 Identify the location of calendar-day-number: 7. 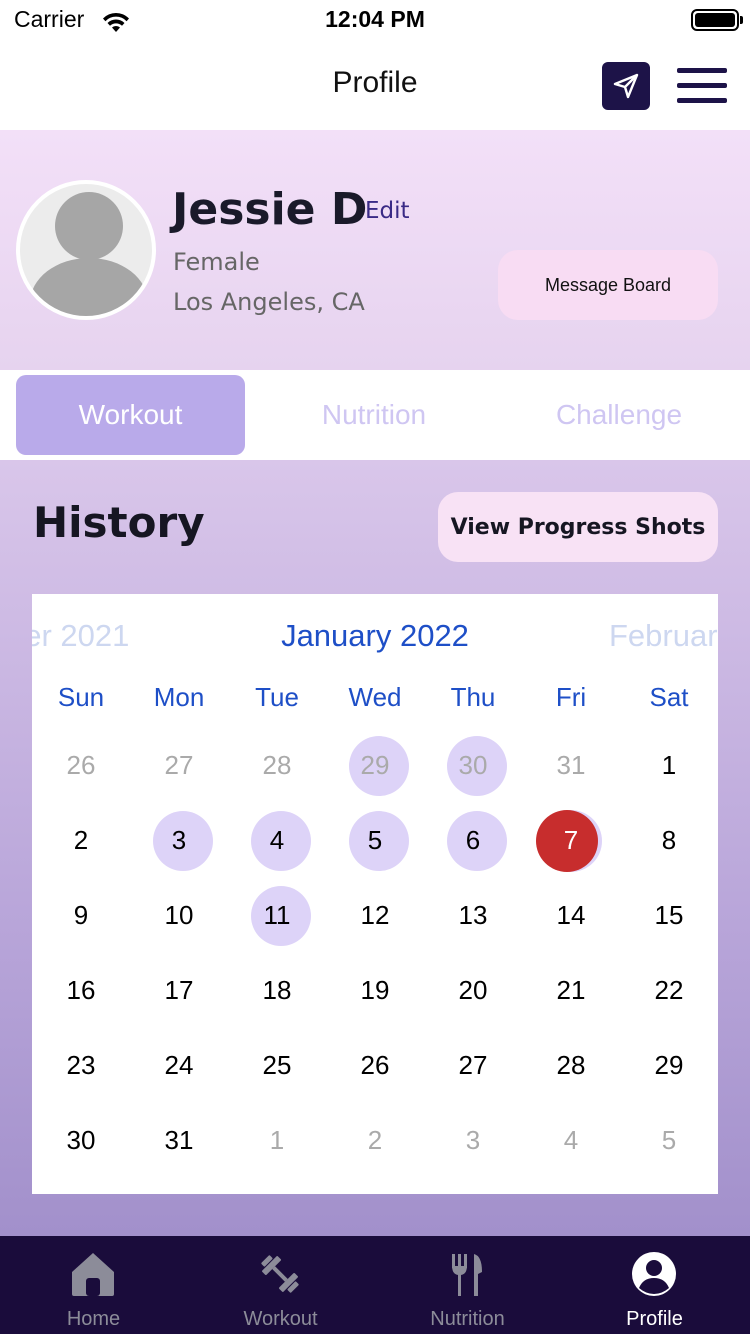
(571, 840).